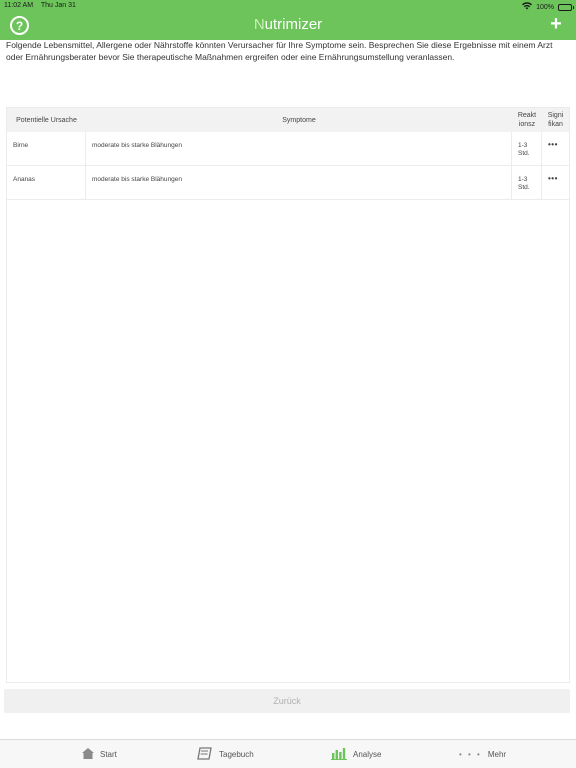 The width and height of the screenshot is (576, 768). What do you see at coordinates (46, 120) in the screenshot?
I see `header-cause: Potentielle Ursache` at bounding box center [46, 120].